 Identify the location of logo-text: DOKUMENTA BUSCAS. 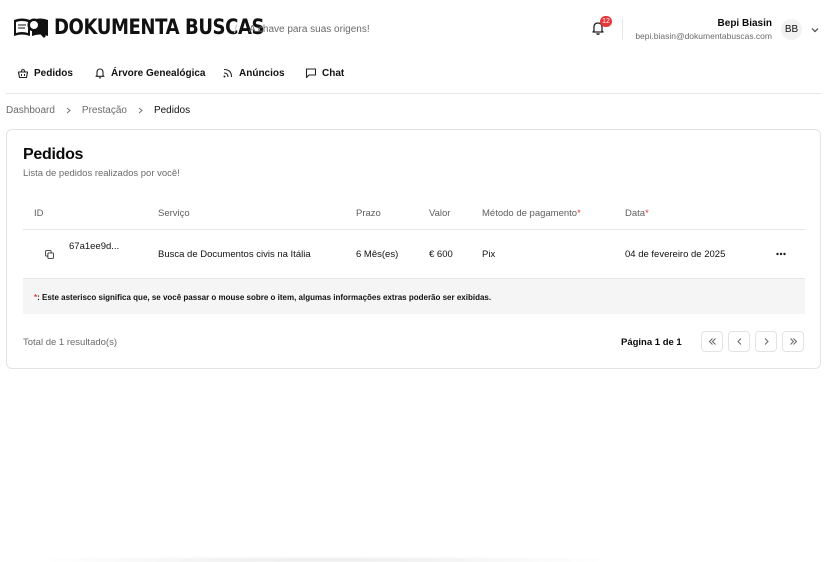
(159, 27).